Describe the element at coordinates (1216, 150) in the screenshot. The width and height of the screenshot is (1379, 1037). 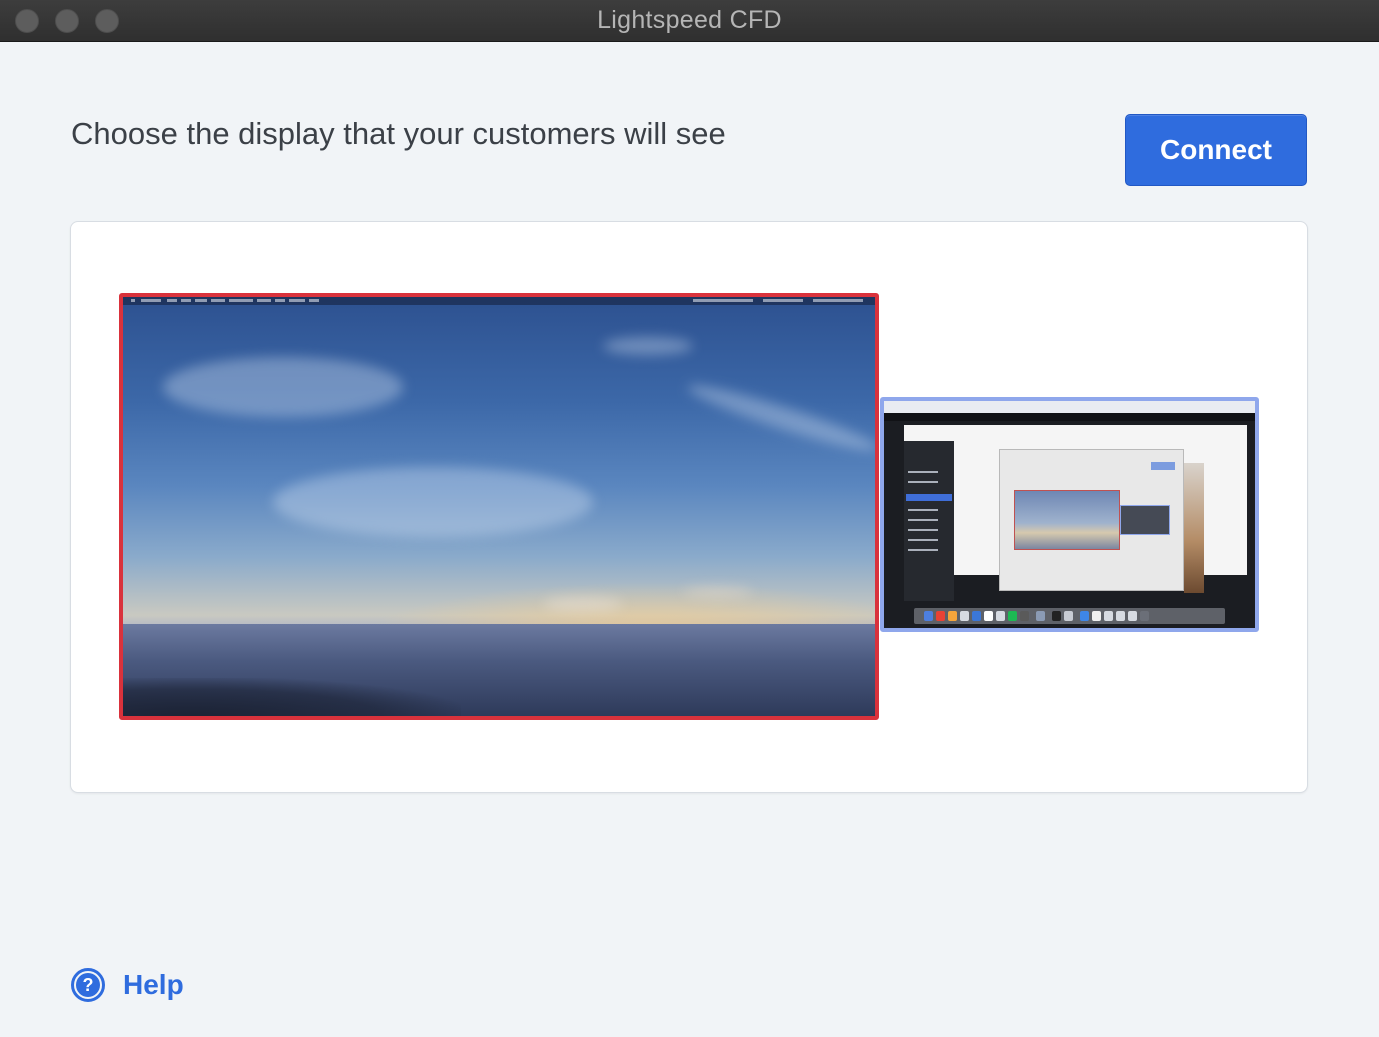
I see `connect-button: Connect` at that location.